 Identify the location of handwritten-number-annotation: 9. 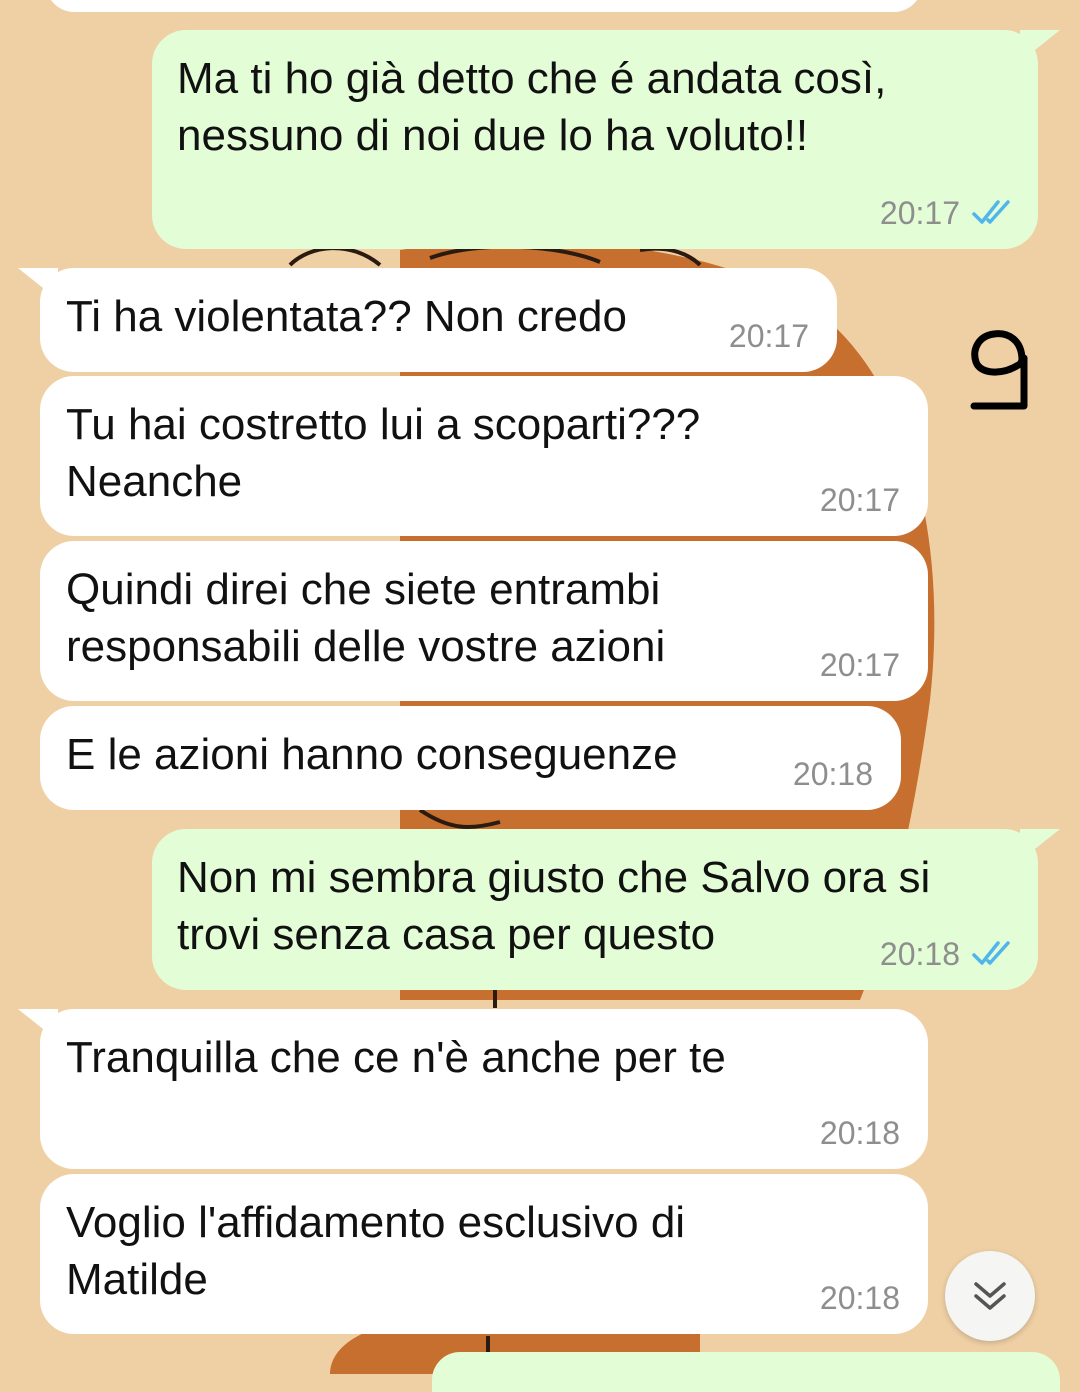
(999, 370).